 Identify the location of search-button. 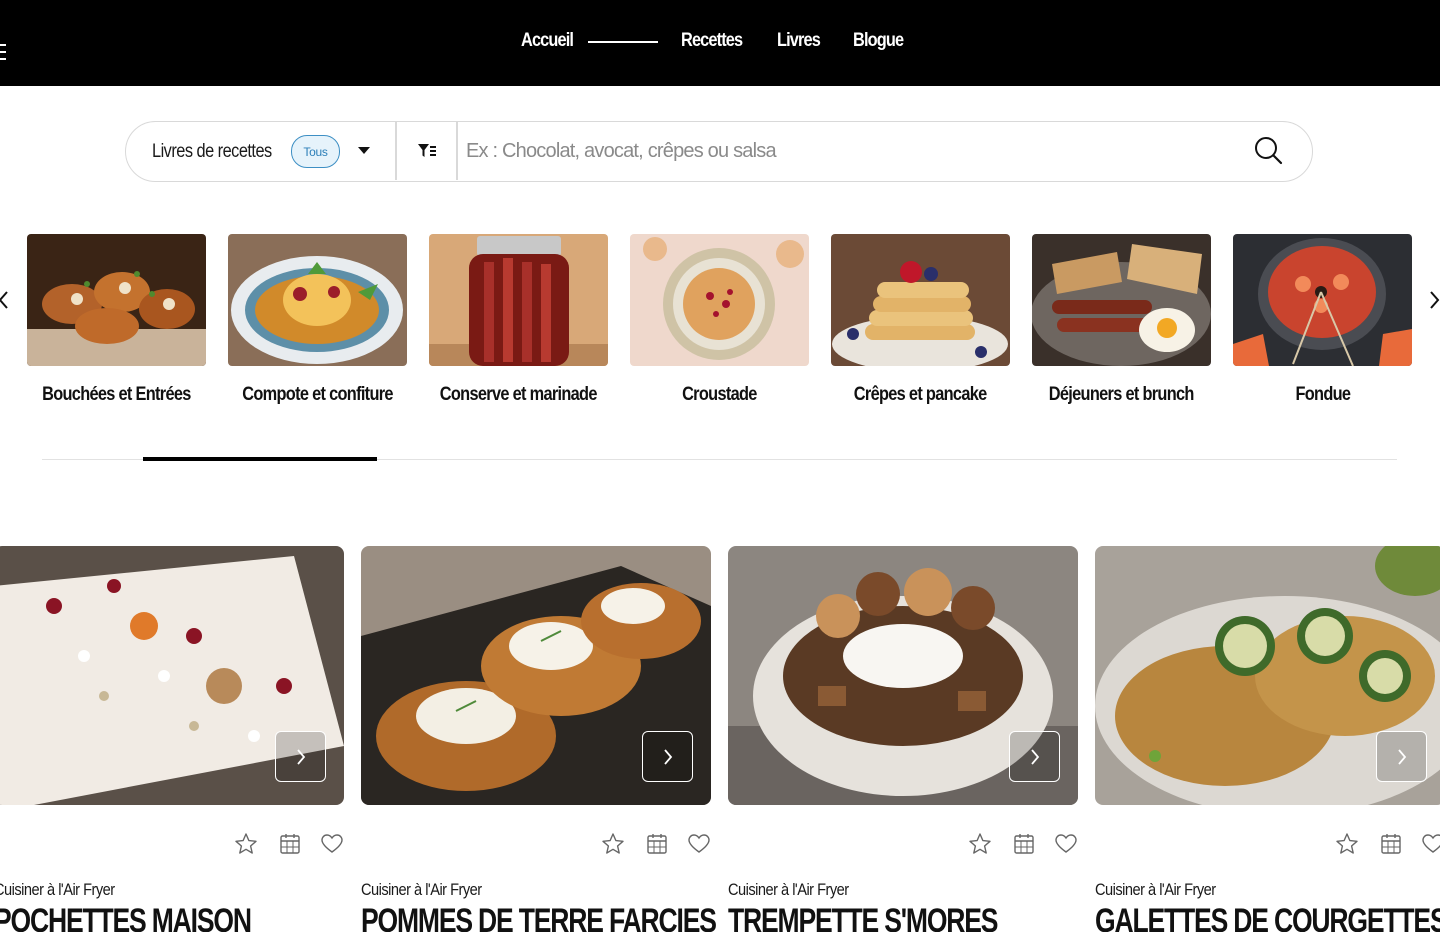
(1269, 151).